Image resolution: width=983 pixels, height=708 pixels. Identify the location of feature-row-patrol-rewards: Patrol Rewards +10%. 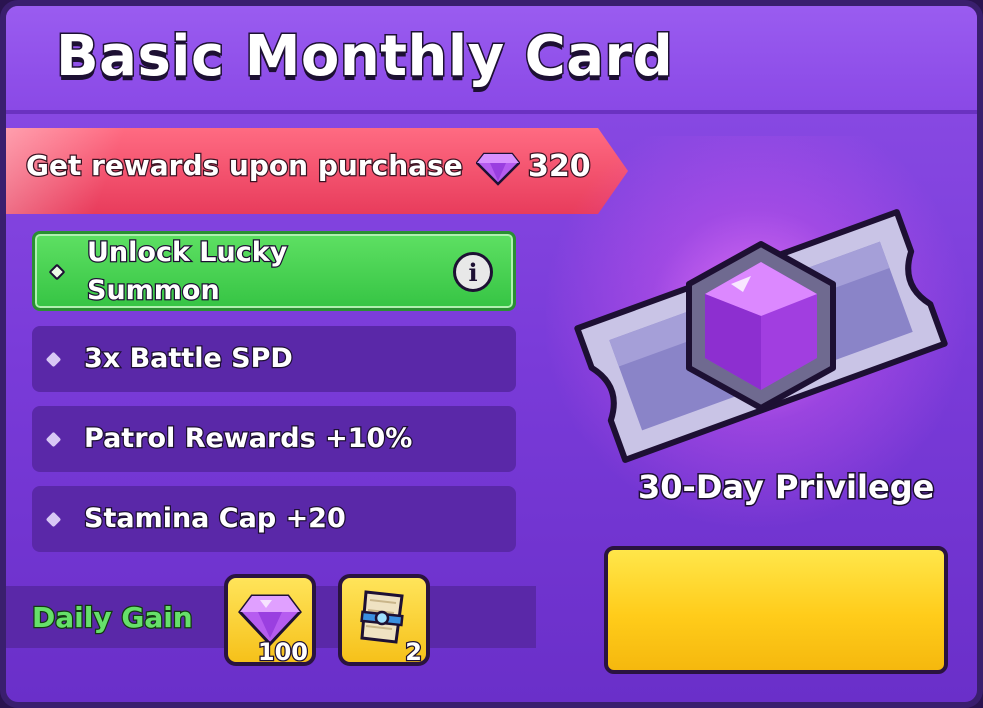
(274, 439).